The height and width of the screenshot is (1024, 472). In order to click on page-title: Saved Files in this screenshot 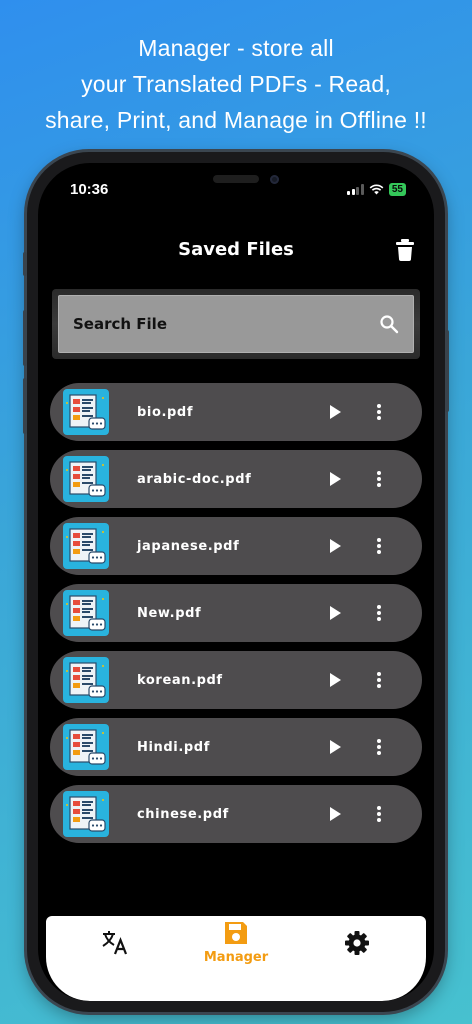, I will do `click(236, 249)`.